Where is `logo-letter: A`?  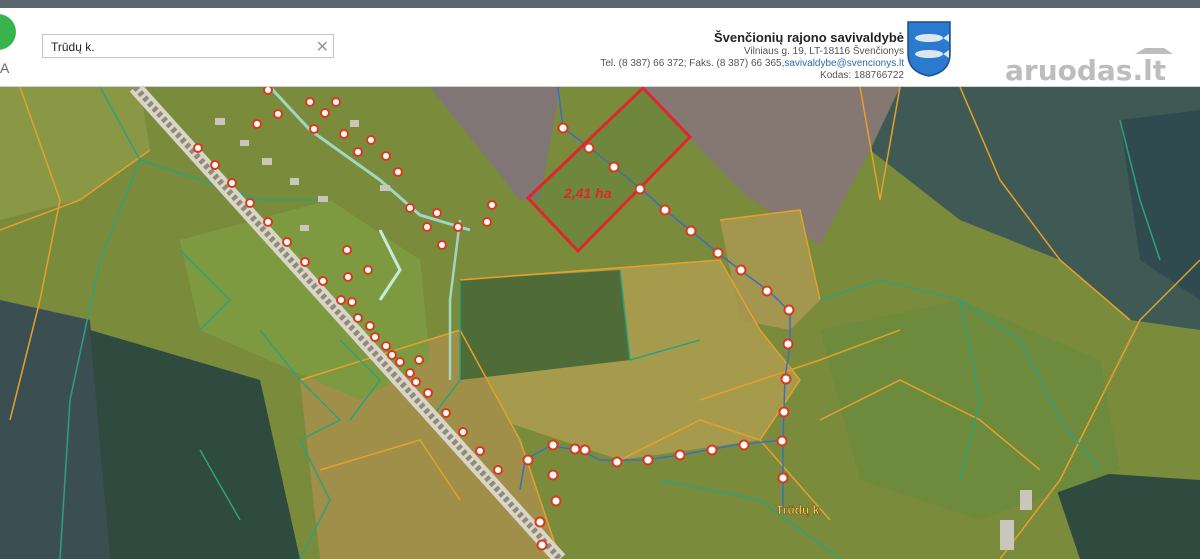 logo-letter: A is located at coordinates (5, 68).